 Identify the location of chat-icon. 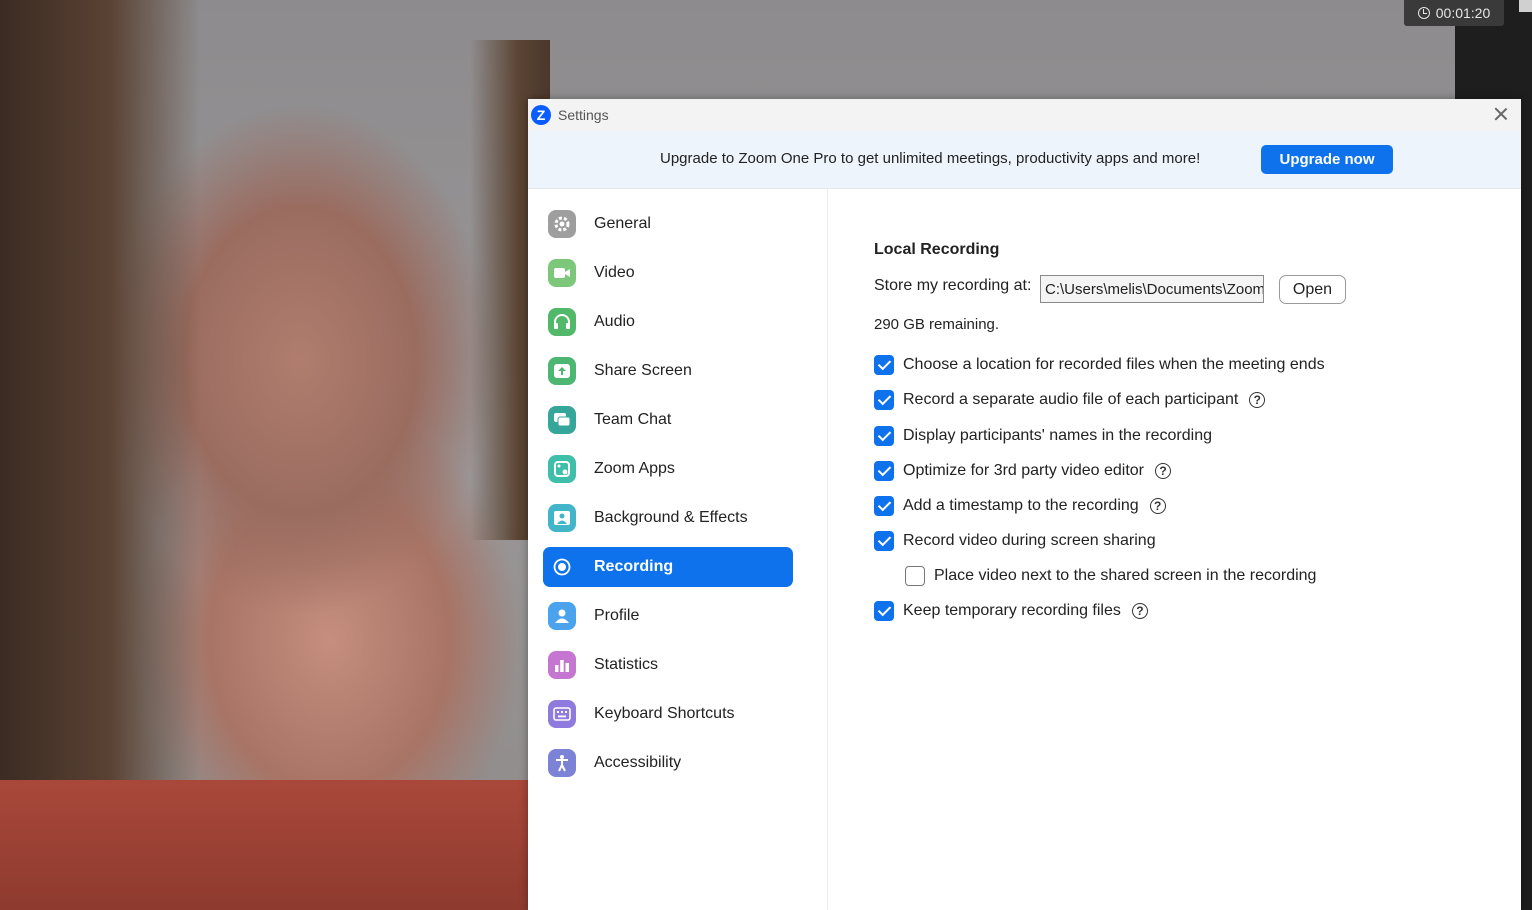
(562, 420).